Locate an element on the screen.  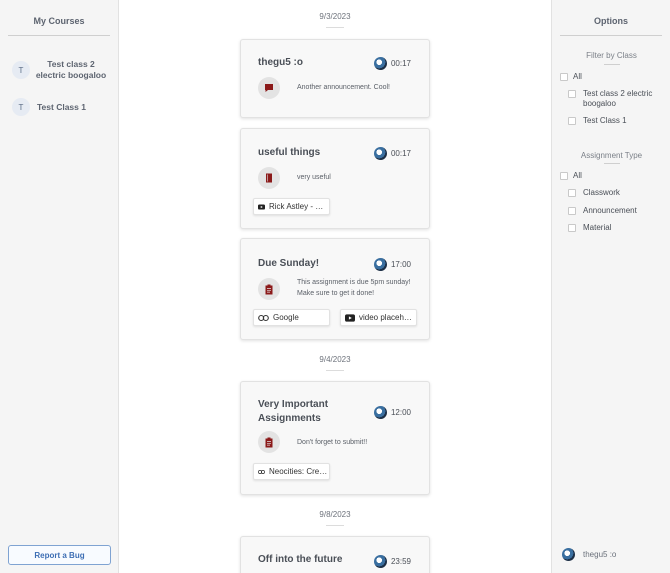
checkbox-label: Material is located at coordinates (597, 227).